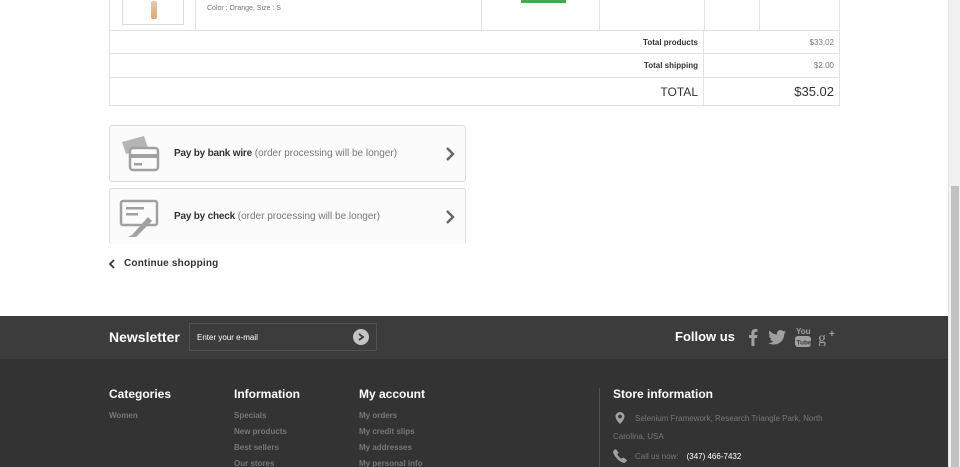 This screenshot has height=467, width=960. I want to click on total-label: TOTAL, so click(407, 91).